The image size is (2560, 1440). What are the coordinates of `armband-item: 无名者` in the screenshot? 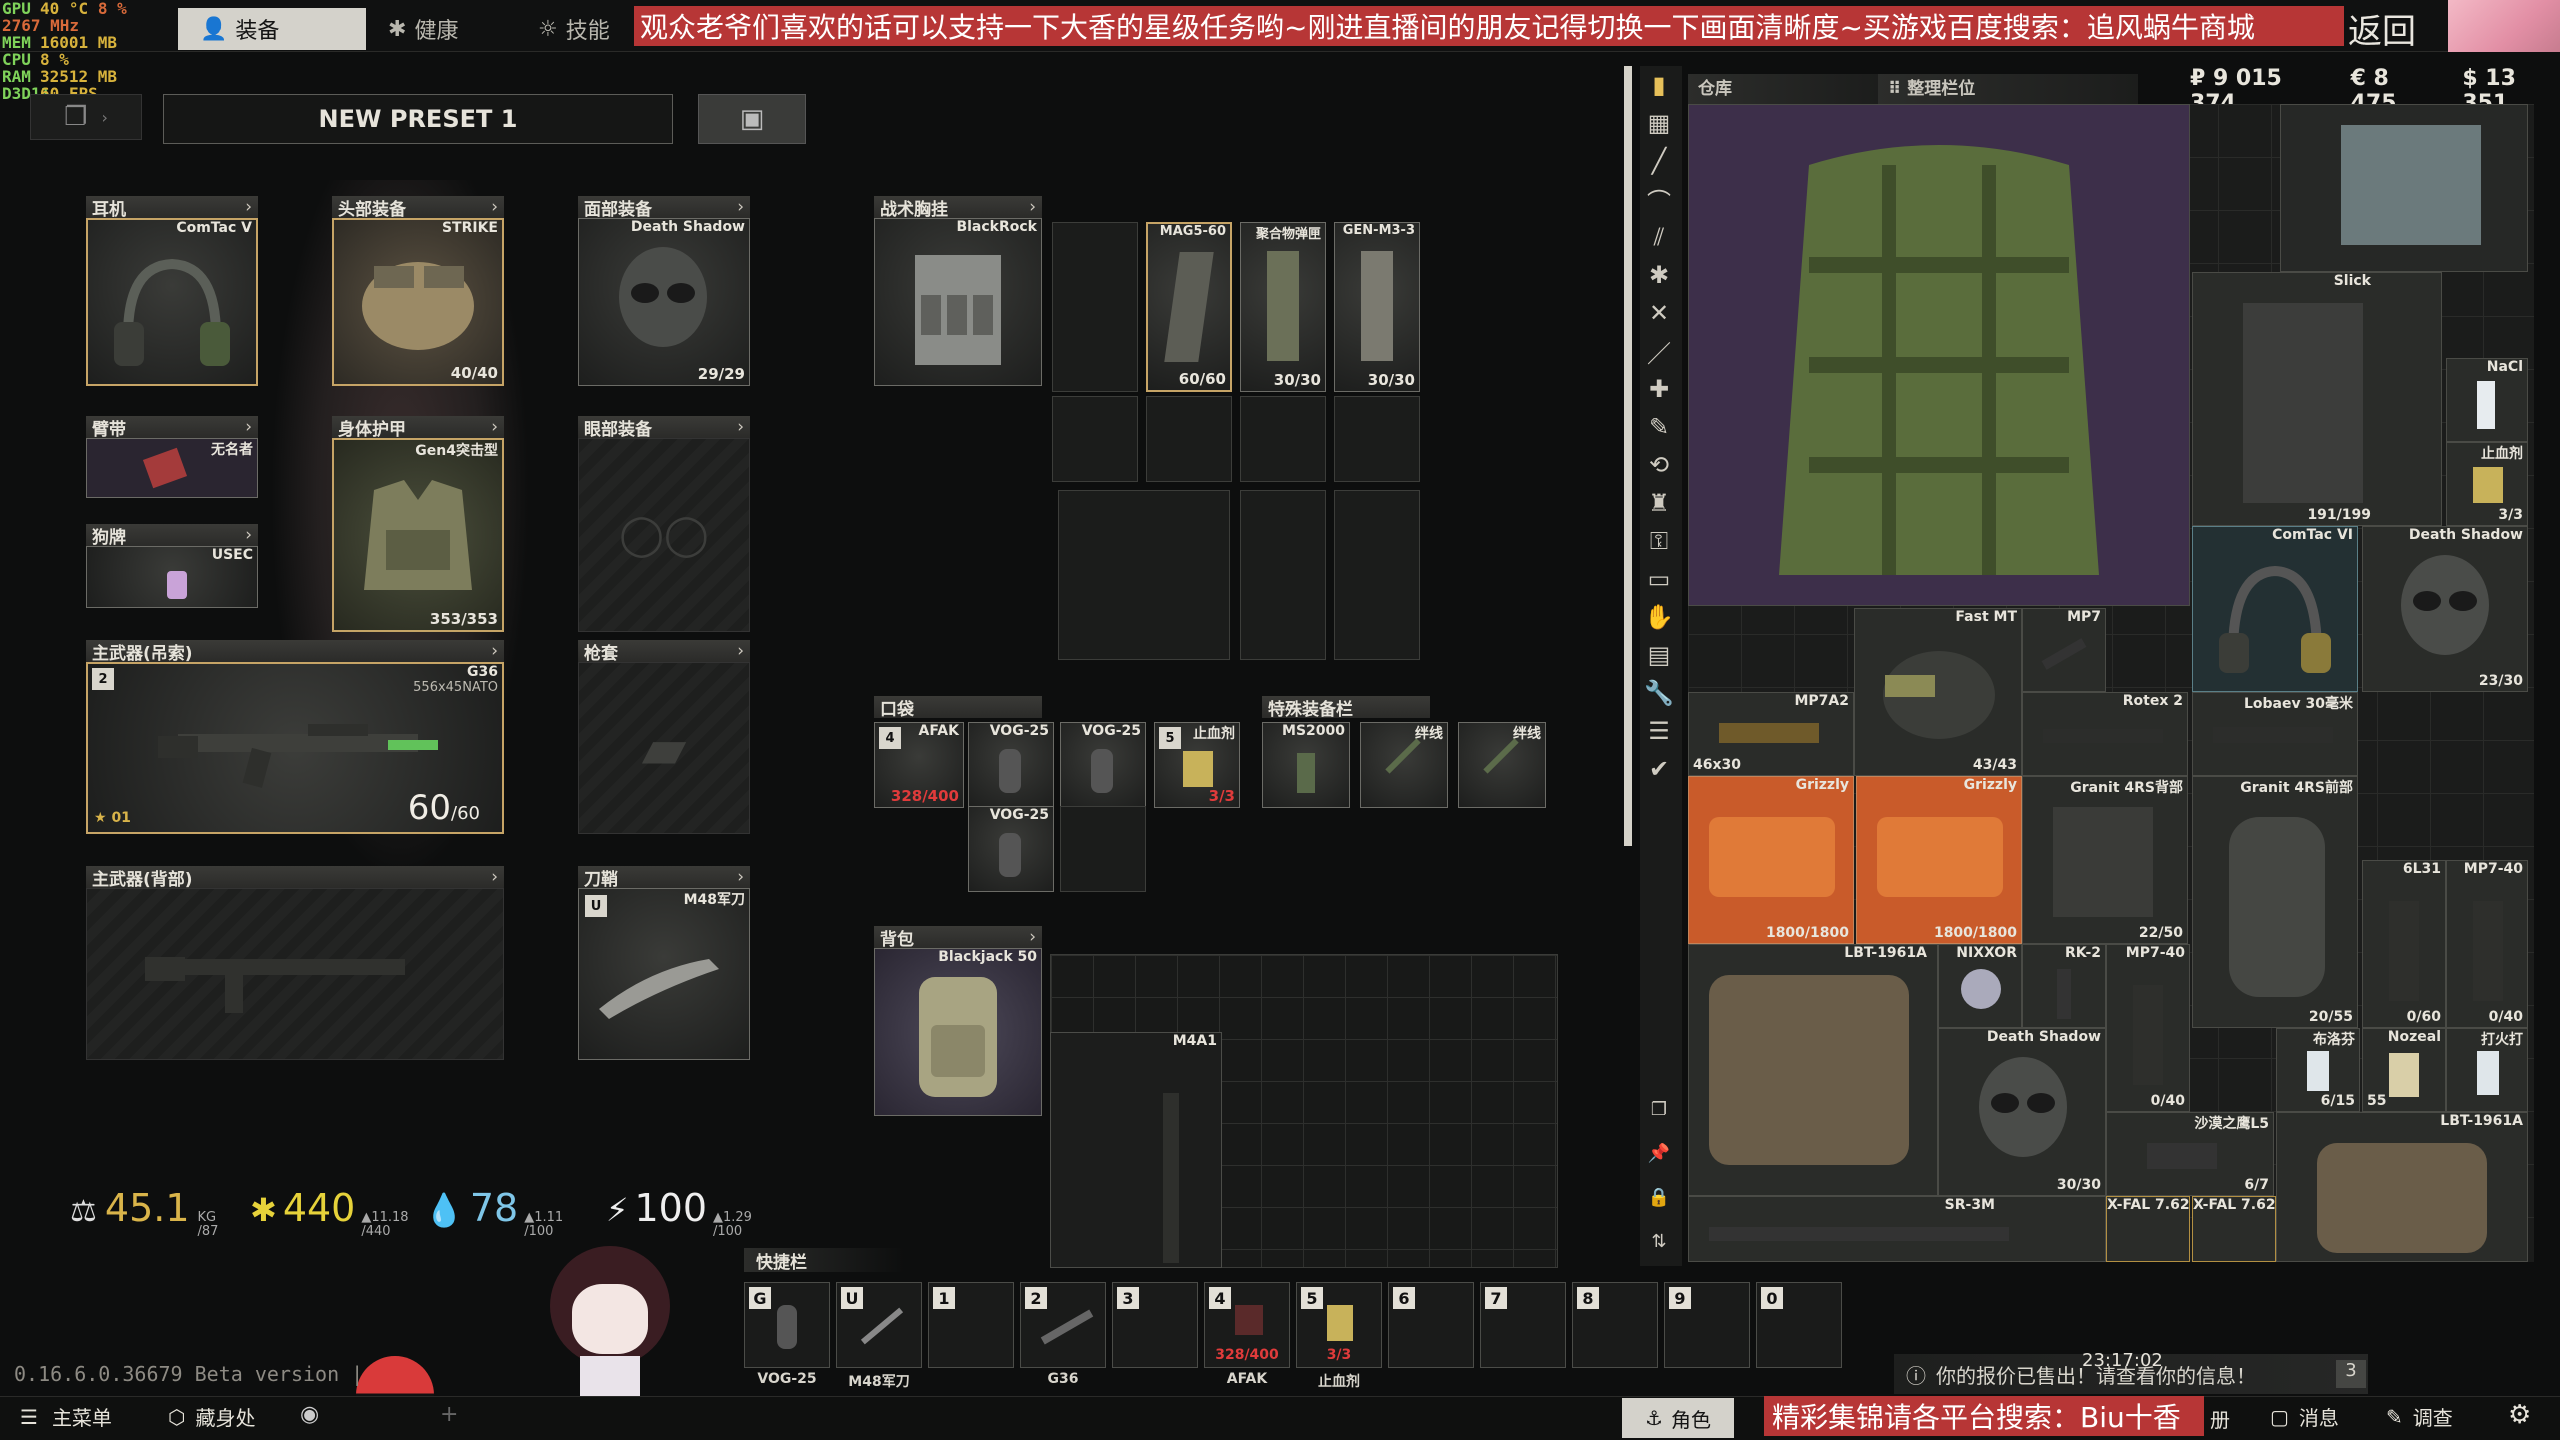 It's located at (172, 468).